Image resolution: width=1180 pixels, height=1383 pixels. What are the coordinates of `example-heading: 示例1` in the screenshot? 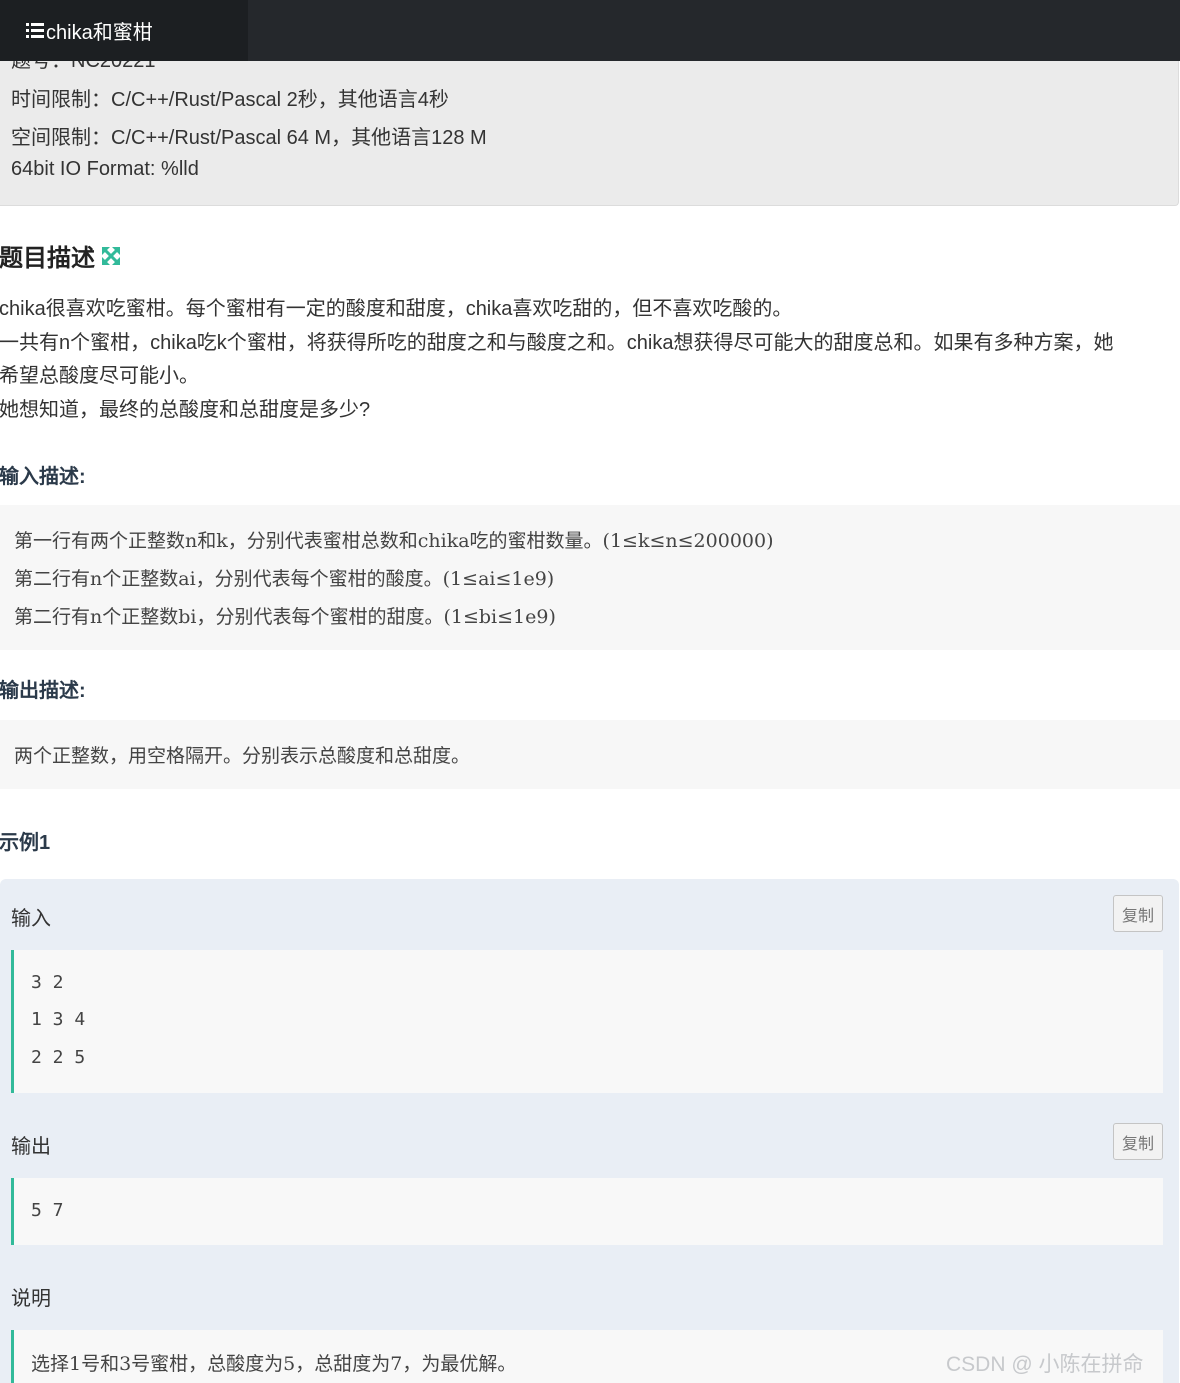 It's located at (25, 843).